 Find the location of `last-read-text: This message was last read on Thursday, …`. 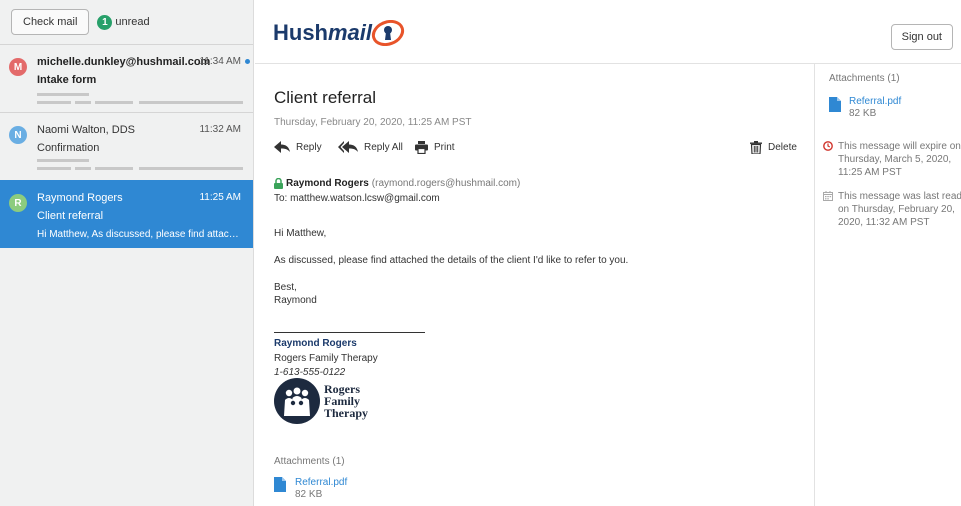

last-read-text: This message was last read on Thursday, … is located at coordinates (899, 209).